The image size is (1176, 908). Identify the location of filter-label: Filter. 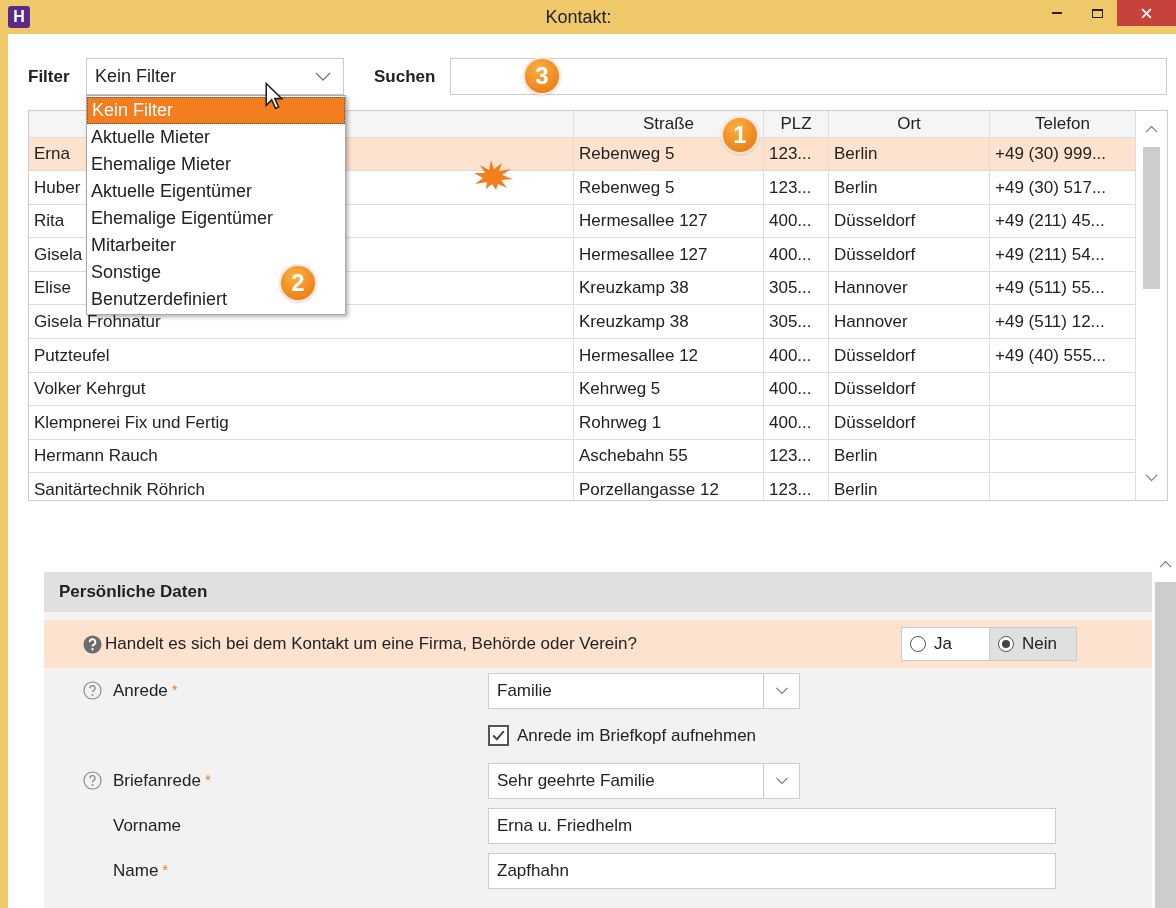
(49, 76).